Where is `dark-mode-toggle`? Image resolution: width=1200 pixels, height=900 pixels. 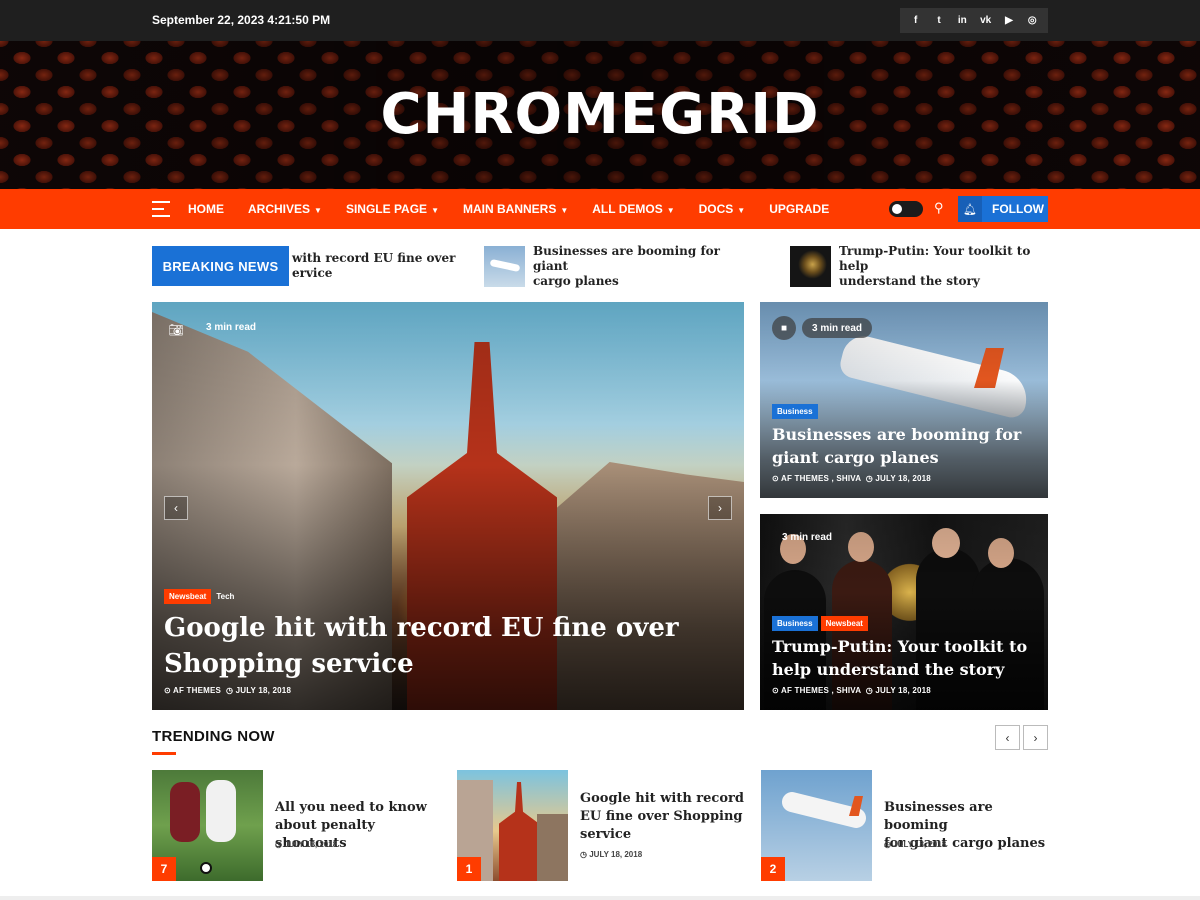
dark-mode-toggle is located at coordinates (906, 209).